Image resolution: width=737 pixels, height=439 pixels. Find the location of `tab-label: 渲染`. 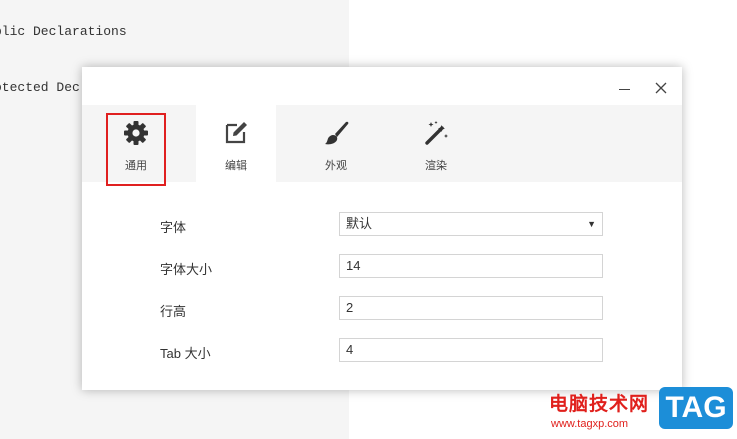

tab-label: 渲染 is located at coordinates (436, 166).